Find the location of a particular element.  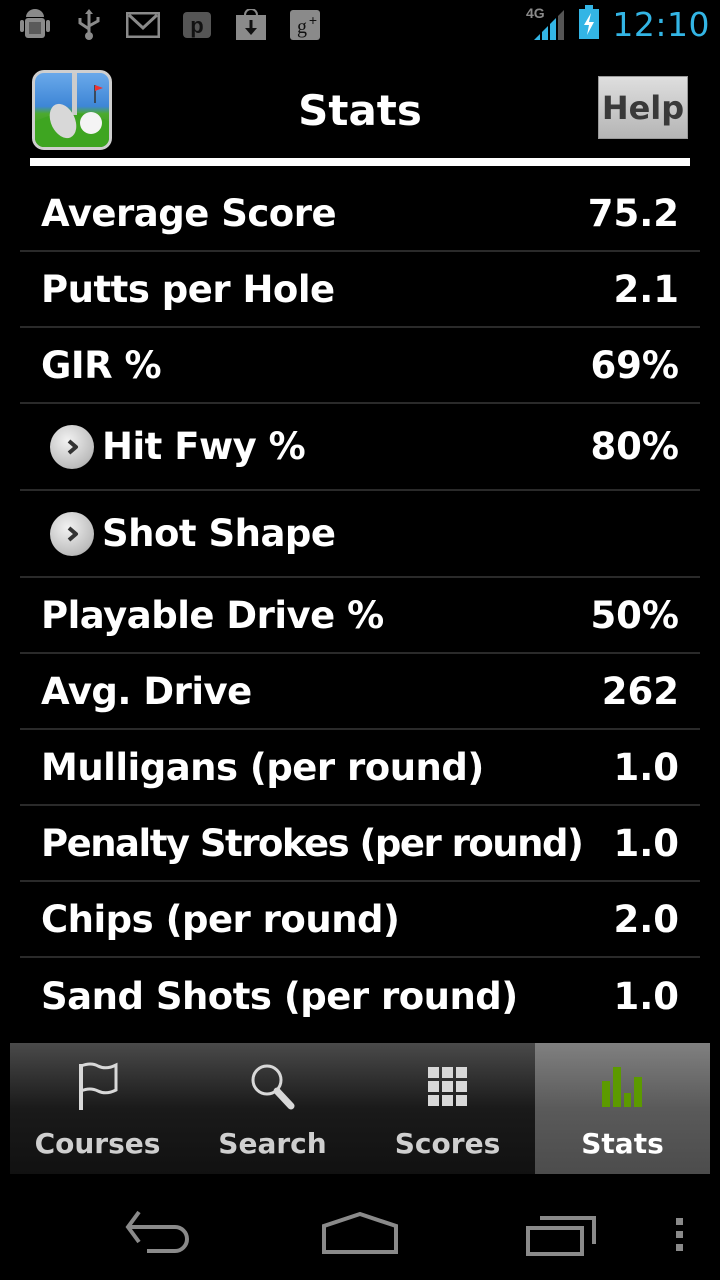

svg-text: 4G is located at coordinates (535, 13).